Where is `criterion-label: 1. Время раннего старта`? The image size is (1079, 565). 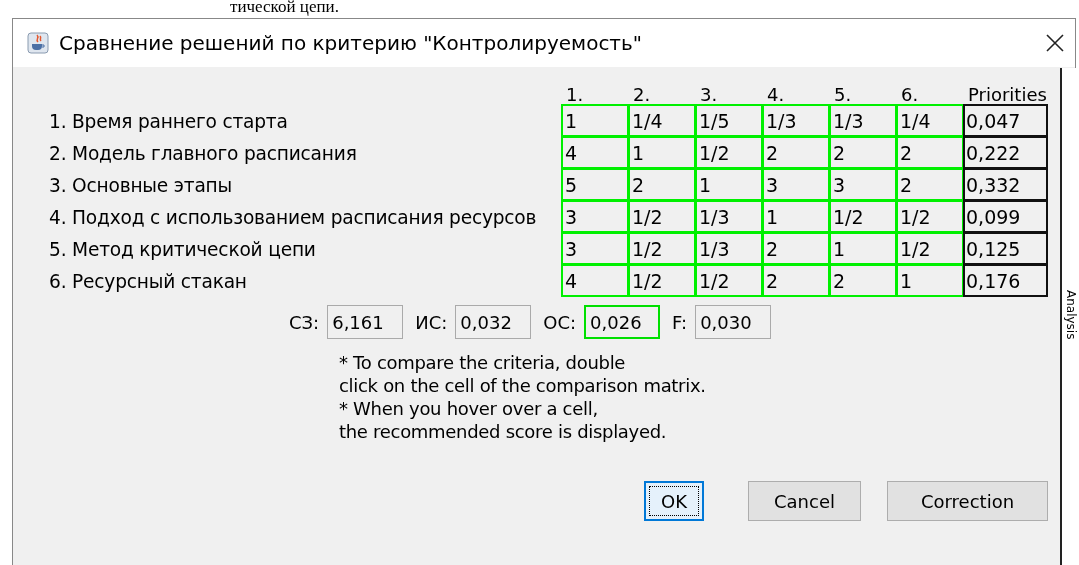 criterion-label: 1. Время раннего старта is located at coordinates (169, 121).